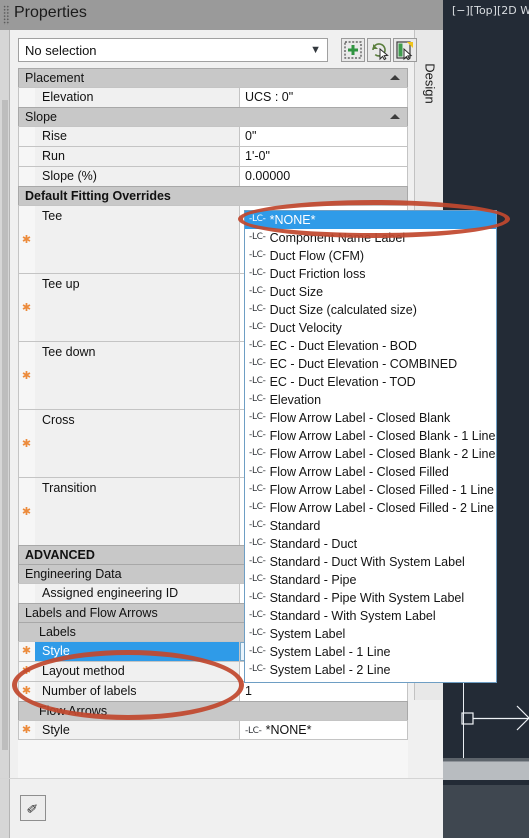 This screenshot has height=838, width=529. What do you see at coordinates (5, 808) in the screenshot?
I see `palette-footer-strip` at bounding box center [5, 808].